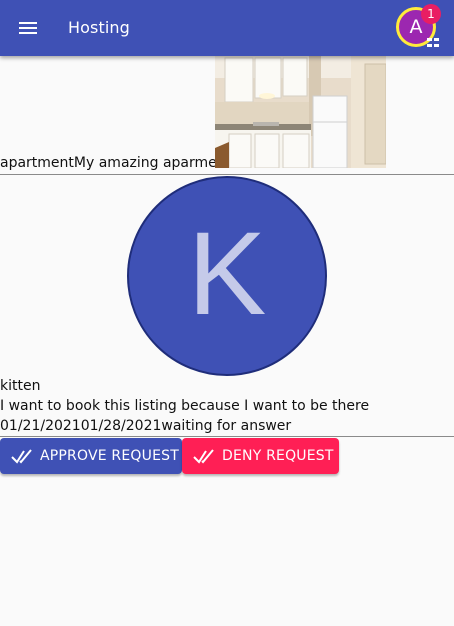  I want to click on deny-request-button: Deny request, so click(260, 456).